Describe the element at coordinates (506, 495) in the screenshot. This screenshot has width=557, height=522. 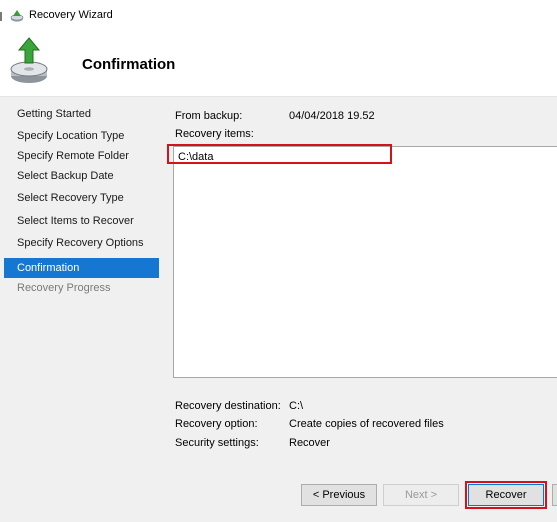
I see `recover-button: Recover` at that location.